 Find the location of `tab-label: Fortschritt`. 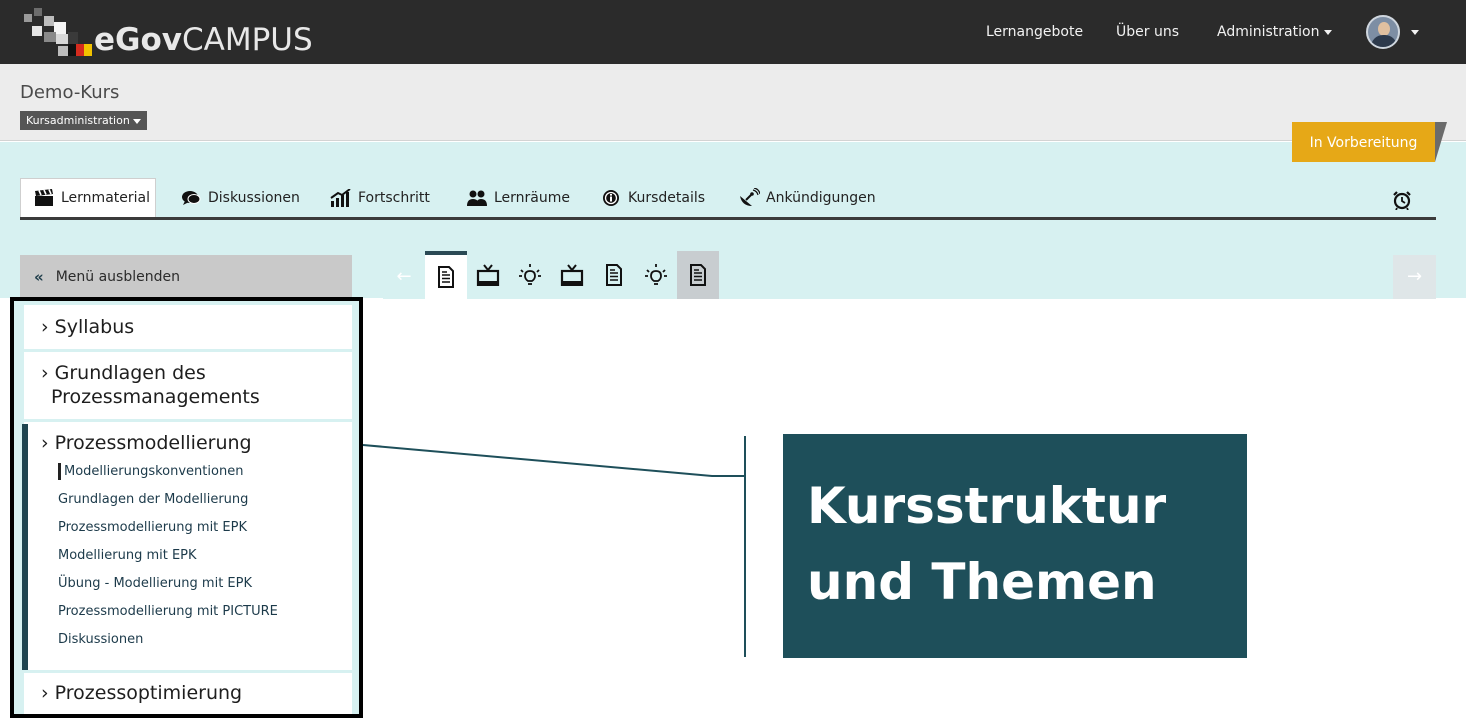

tab-label: Fortschritt is located at coordinates (394, 197).